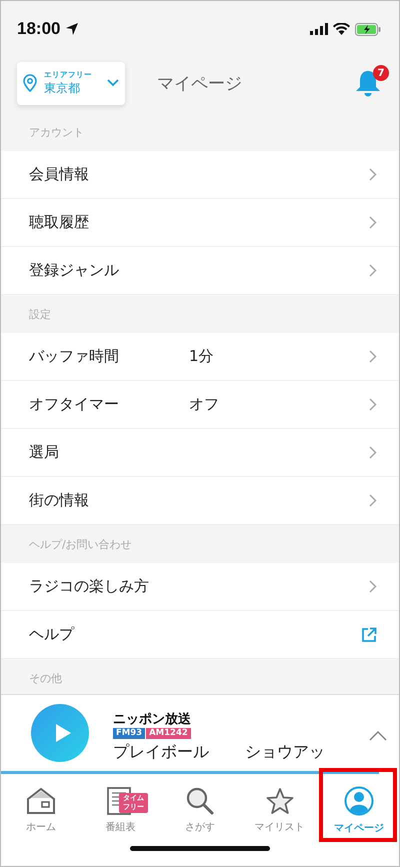  I want to click on menu-row: ラジコの楽しみ方, so click(200, 587).